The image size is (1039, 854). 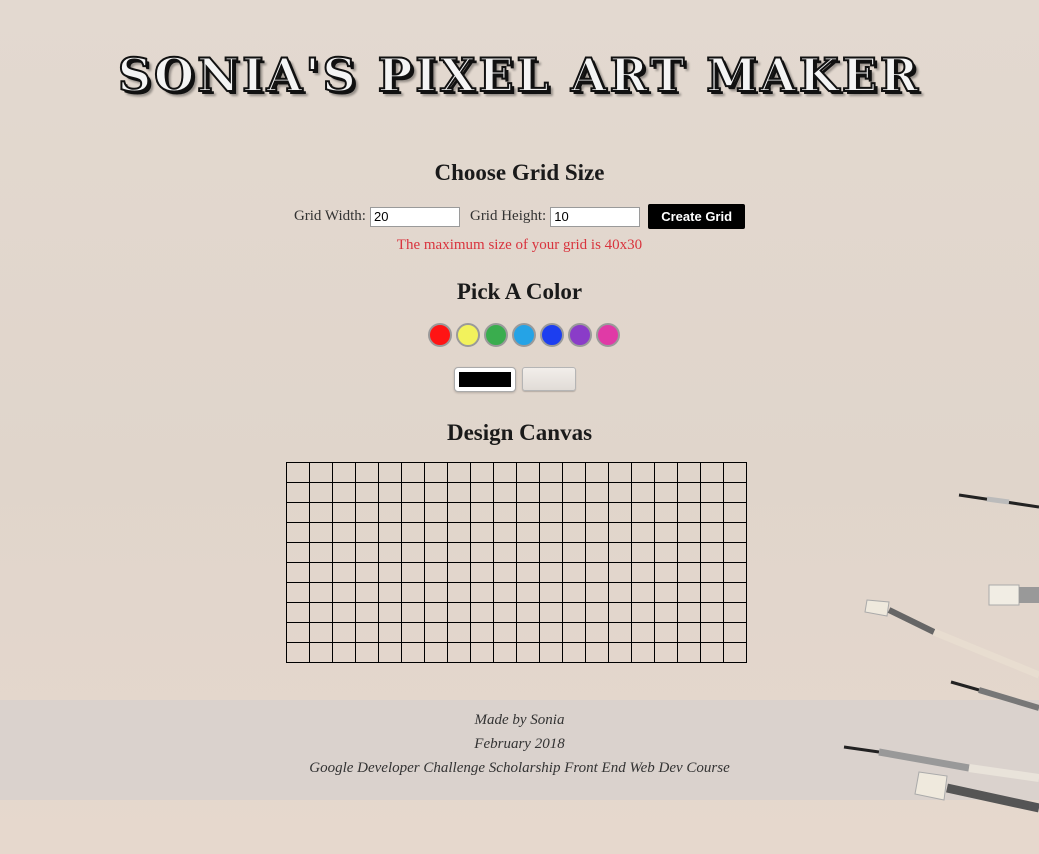 What do you see at coordinates (608, 335) in the screenshot?
I see `color-swatch-pink` at bounding box center [608, 335].